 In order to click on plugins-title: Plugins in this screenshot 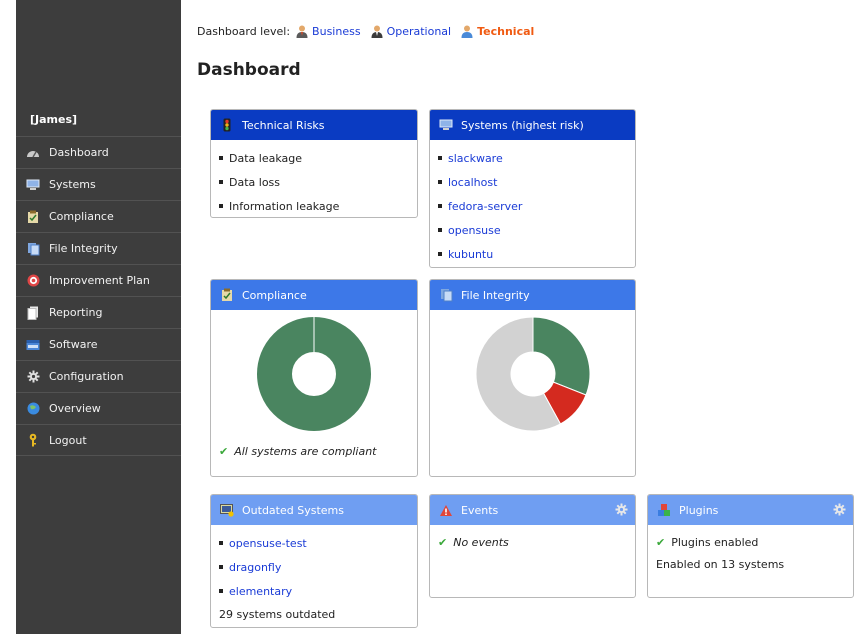, I will do `click(699, 510)`.